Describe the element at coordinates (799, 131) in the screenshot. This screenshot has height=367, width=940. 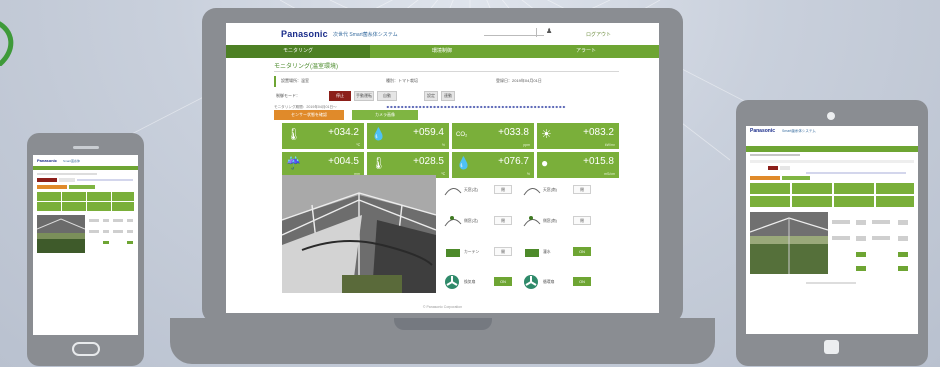
I see `tablet-tagline: Smart菌糸体システム` at that location.